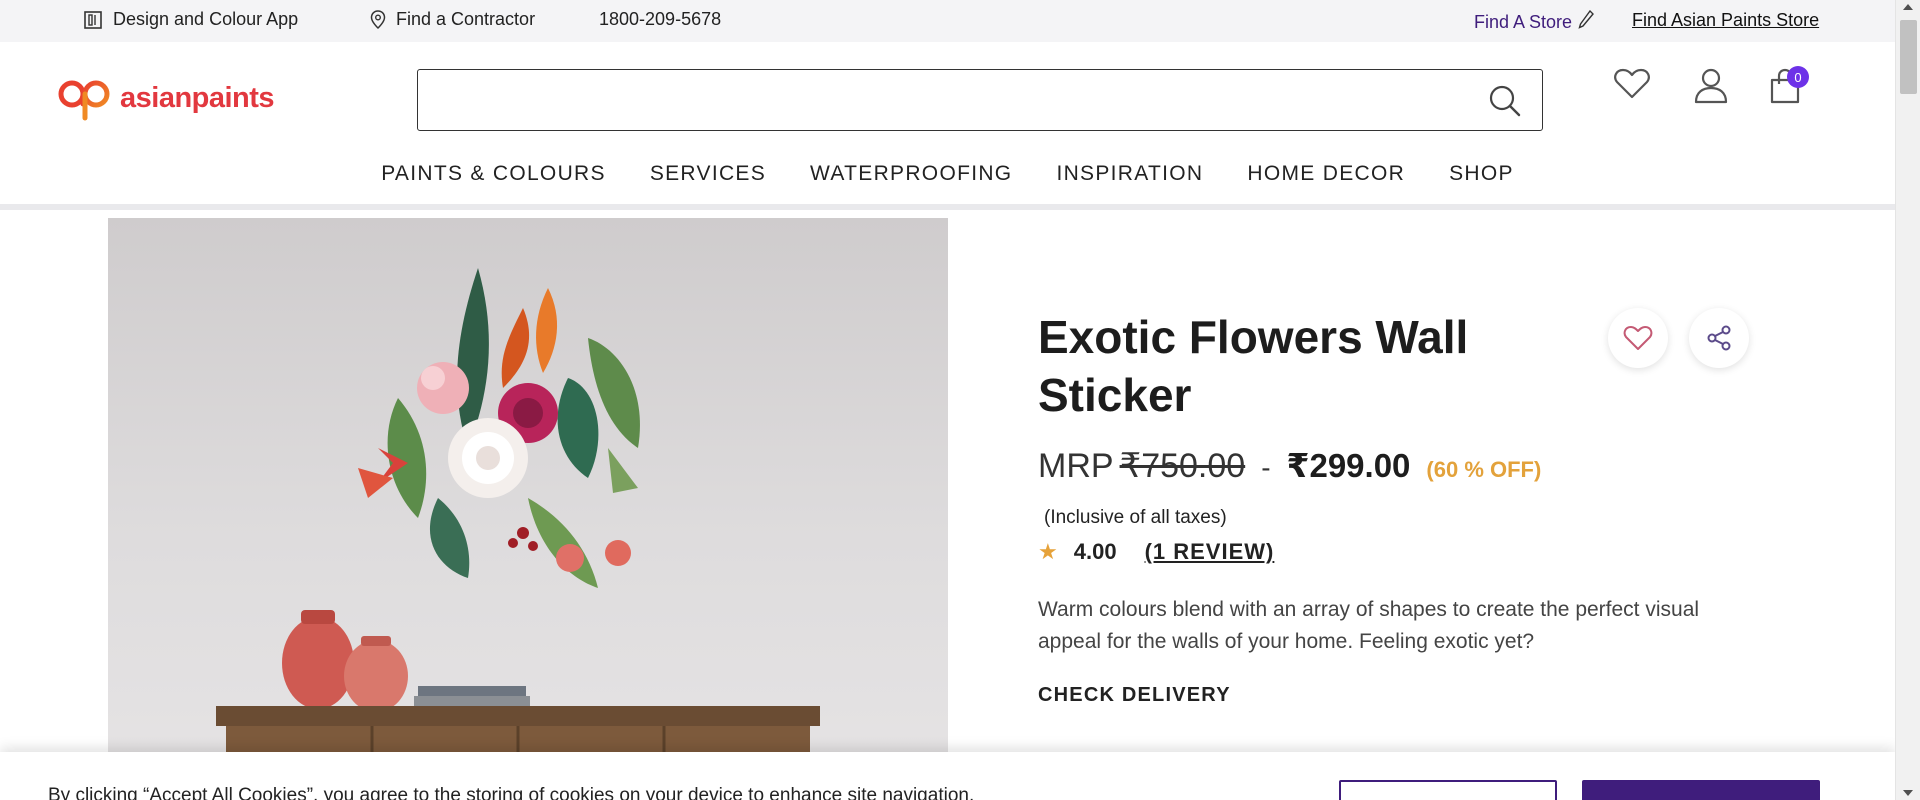  I want to click on nav-item-services: SERVICES, so click(708, 174).